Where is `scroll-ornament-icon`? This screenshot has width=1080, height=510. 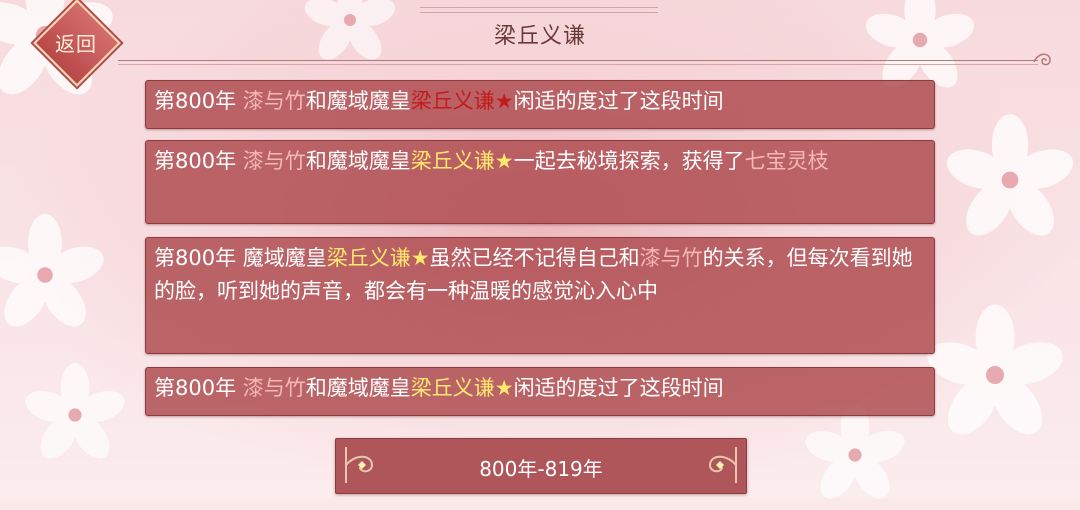 scroll-ornament-icon is located at coordinates (1042, 59).